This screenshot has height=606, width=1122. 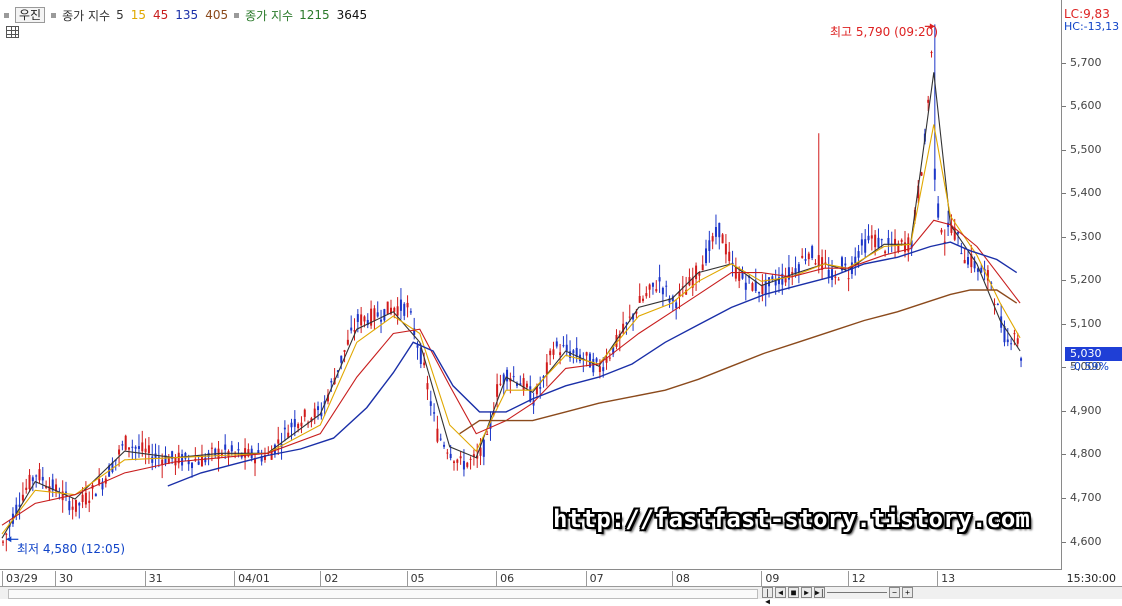 I want to click on lc-readout: LC:9,83, so click(x=1087, y=14).